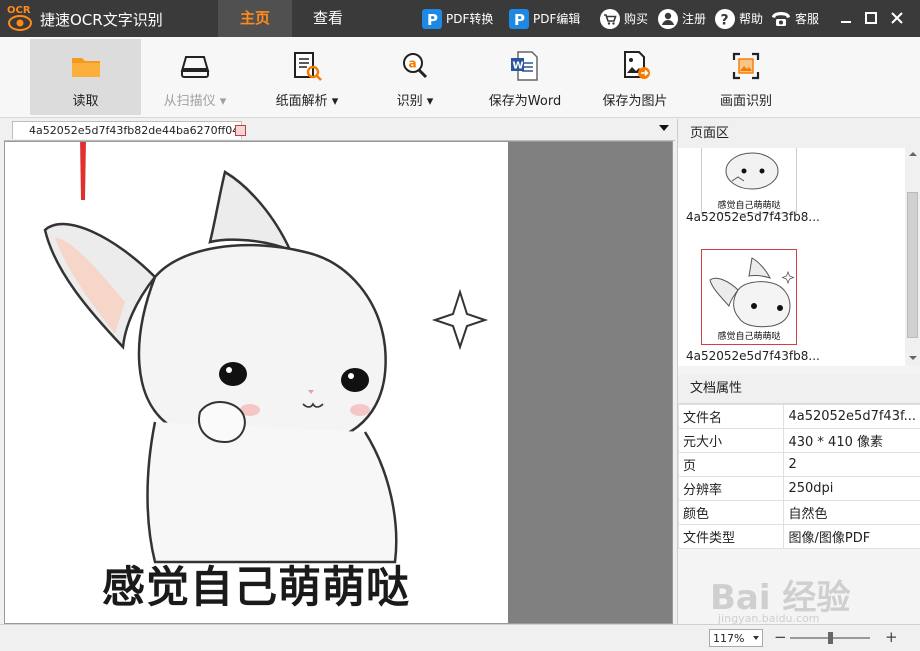 The image size is (920, 651). I want to click on layout-parse-button: 纸面解析 ▾, so click(307, 77).